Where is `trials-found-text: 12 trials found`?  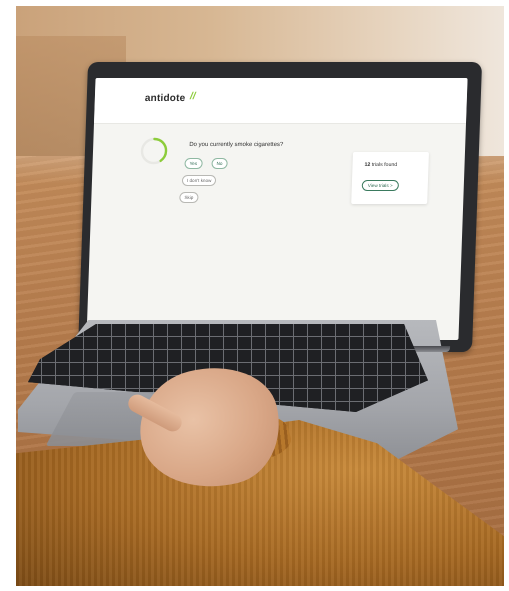 trials-found-text: 12 trials found is located at coordinates (380, 165).